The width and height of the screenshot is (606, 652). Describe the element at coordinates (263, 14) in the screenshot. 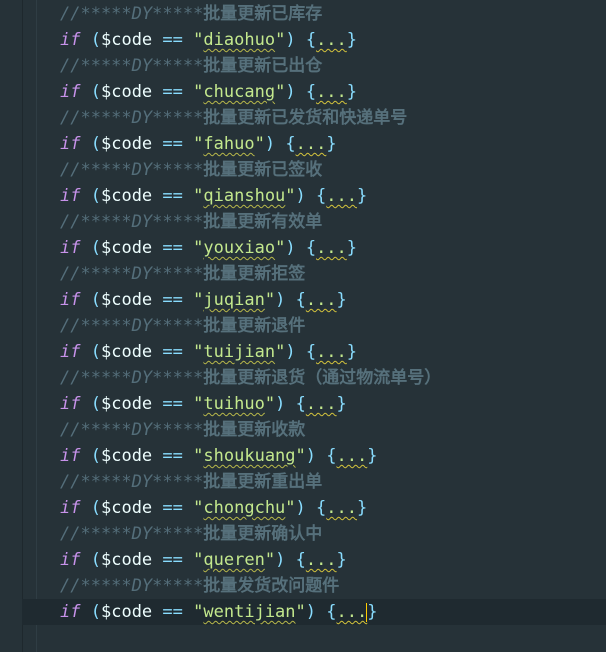

I see `comment-text: 批量更新已库存` at that location.